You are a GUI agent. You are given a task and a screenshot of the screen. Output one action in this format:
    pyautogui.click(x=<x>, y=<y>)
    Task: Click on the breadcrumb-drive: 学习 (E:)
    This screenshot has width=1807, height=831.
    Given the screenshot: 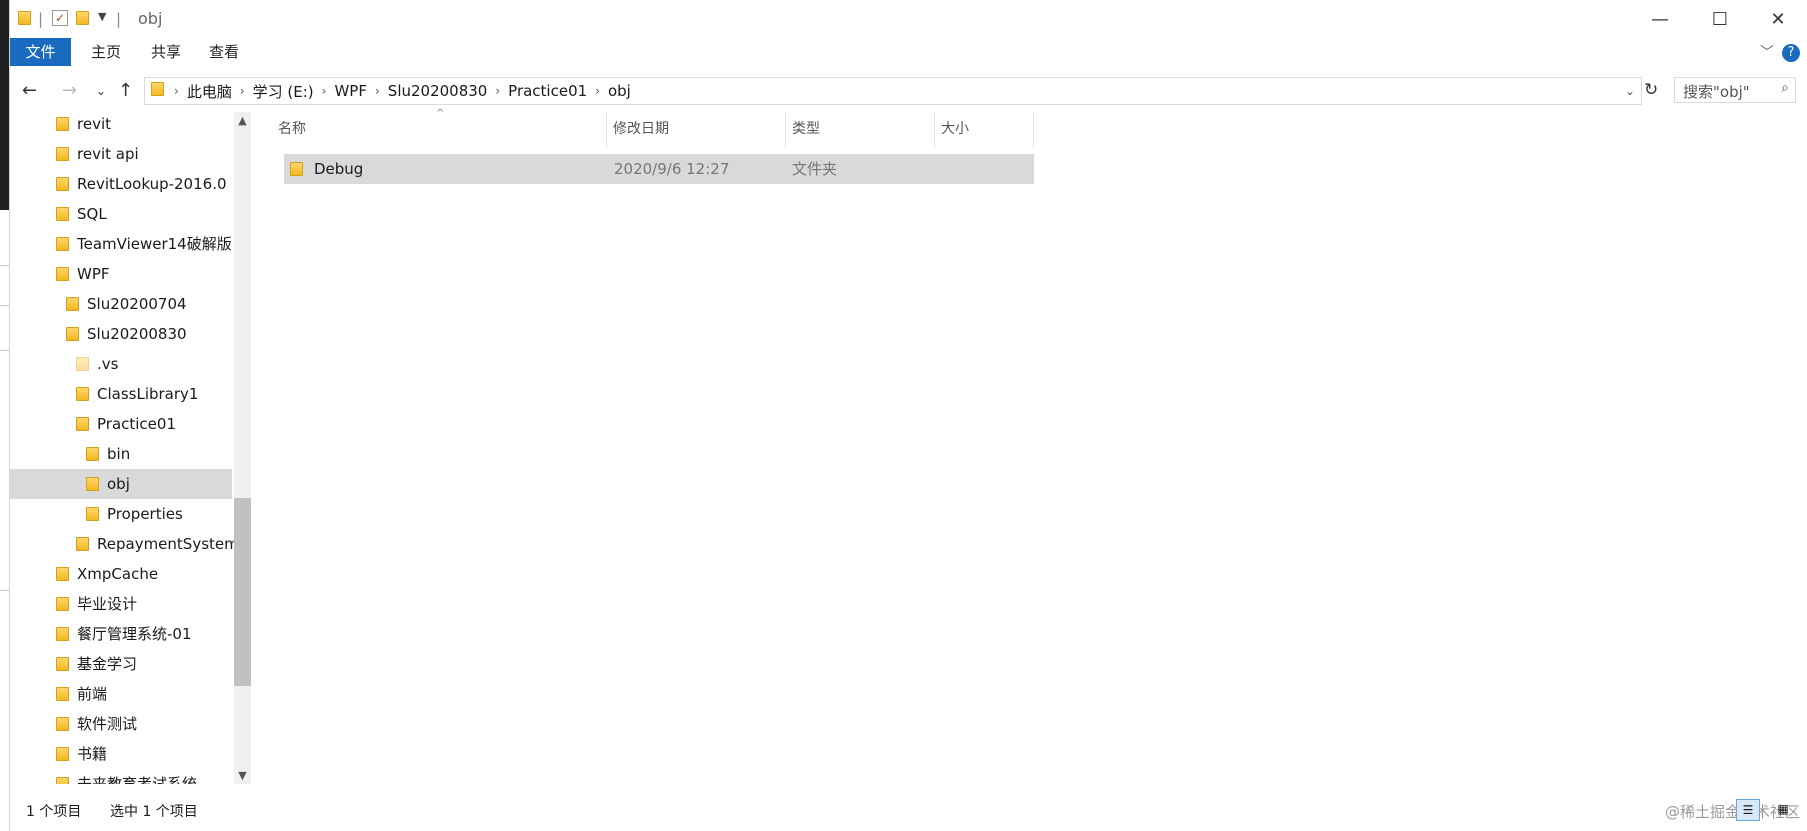 What is the action you would take?
    pyautogui.click(x=283, y=91)
    